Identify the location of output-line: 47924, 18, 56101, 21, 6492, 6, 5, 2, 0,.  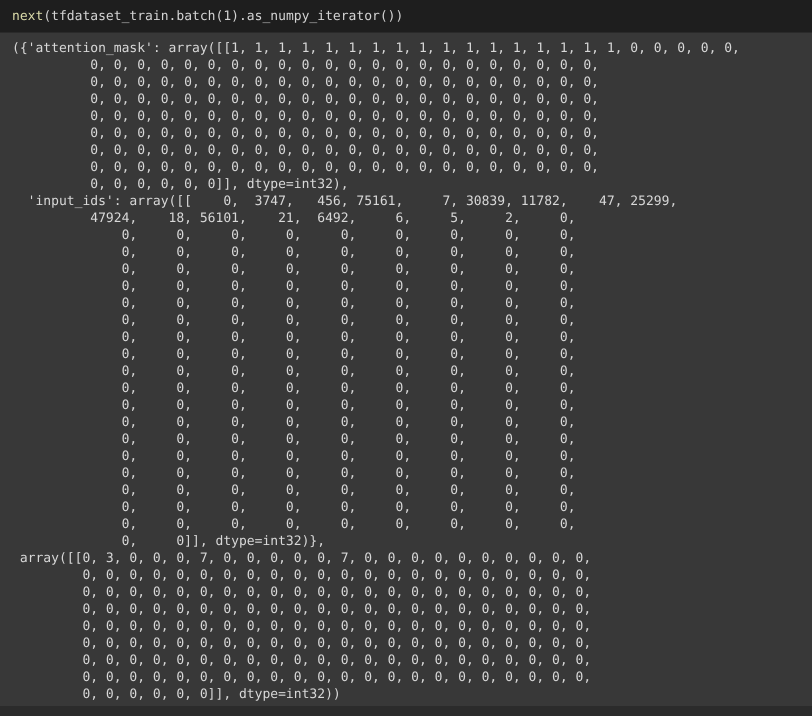
(332, 218).